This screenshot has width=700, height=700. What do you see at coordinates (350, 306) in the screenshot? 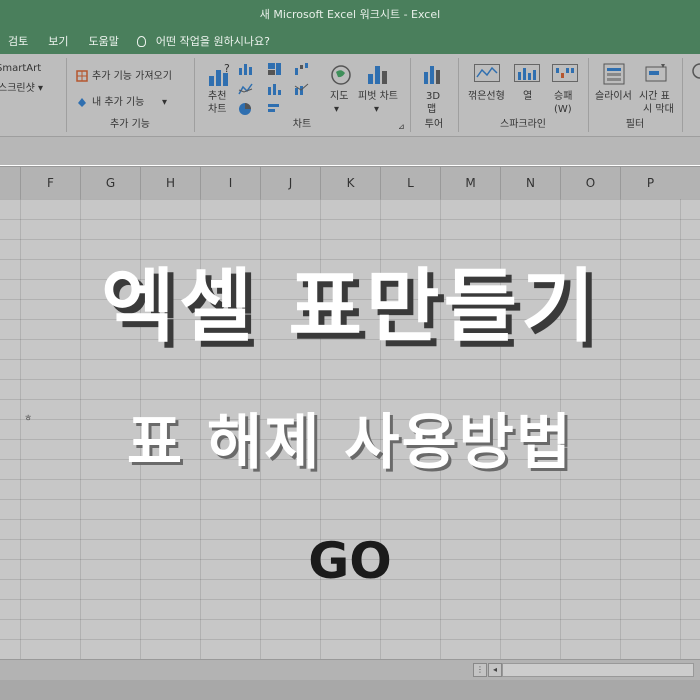
I see `headline: 엑셀 표만들기` at bounding box center [350, 306].